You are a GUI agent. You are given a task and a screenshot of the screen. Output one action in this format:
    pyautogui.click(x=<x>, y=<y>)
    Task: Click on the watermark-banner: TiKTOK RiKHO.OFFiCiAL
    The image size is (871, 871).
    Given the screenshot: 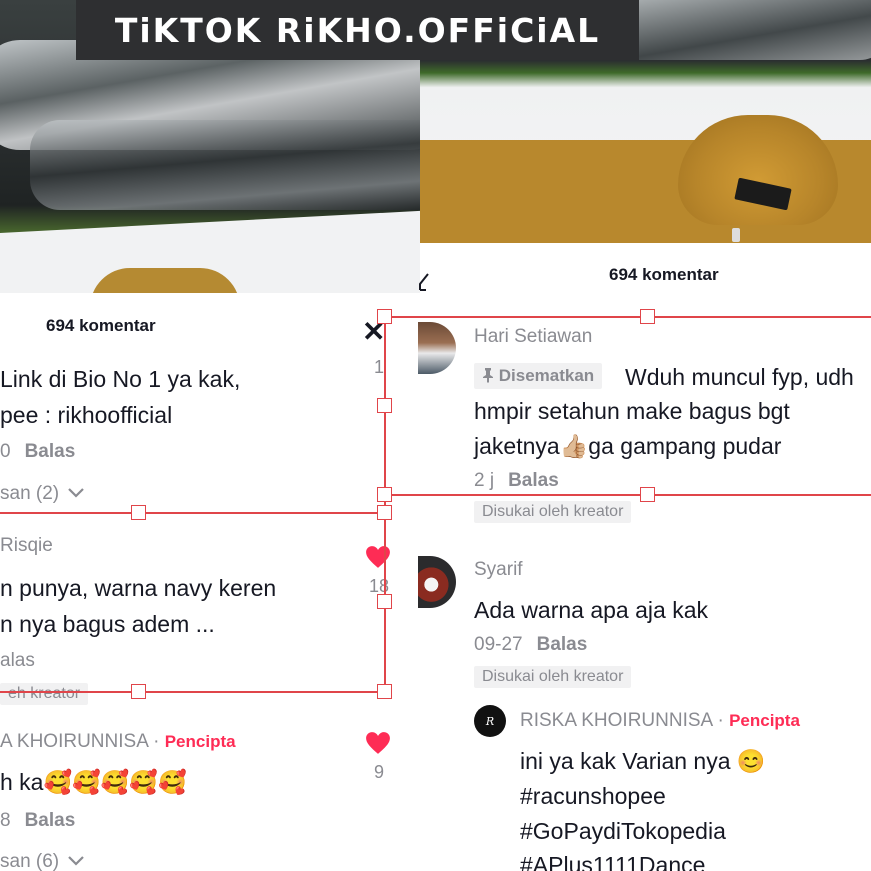 What is the action you would take?
    pyautogui.click(x=357, y=30)
    